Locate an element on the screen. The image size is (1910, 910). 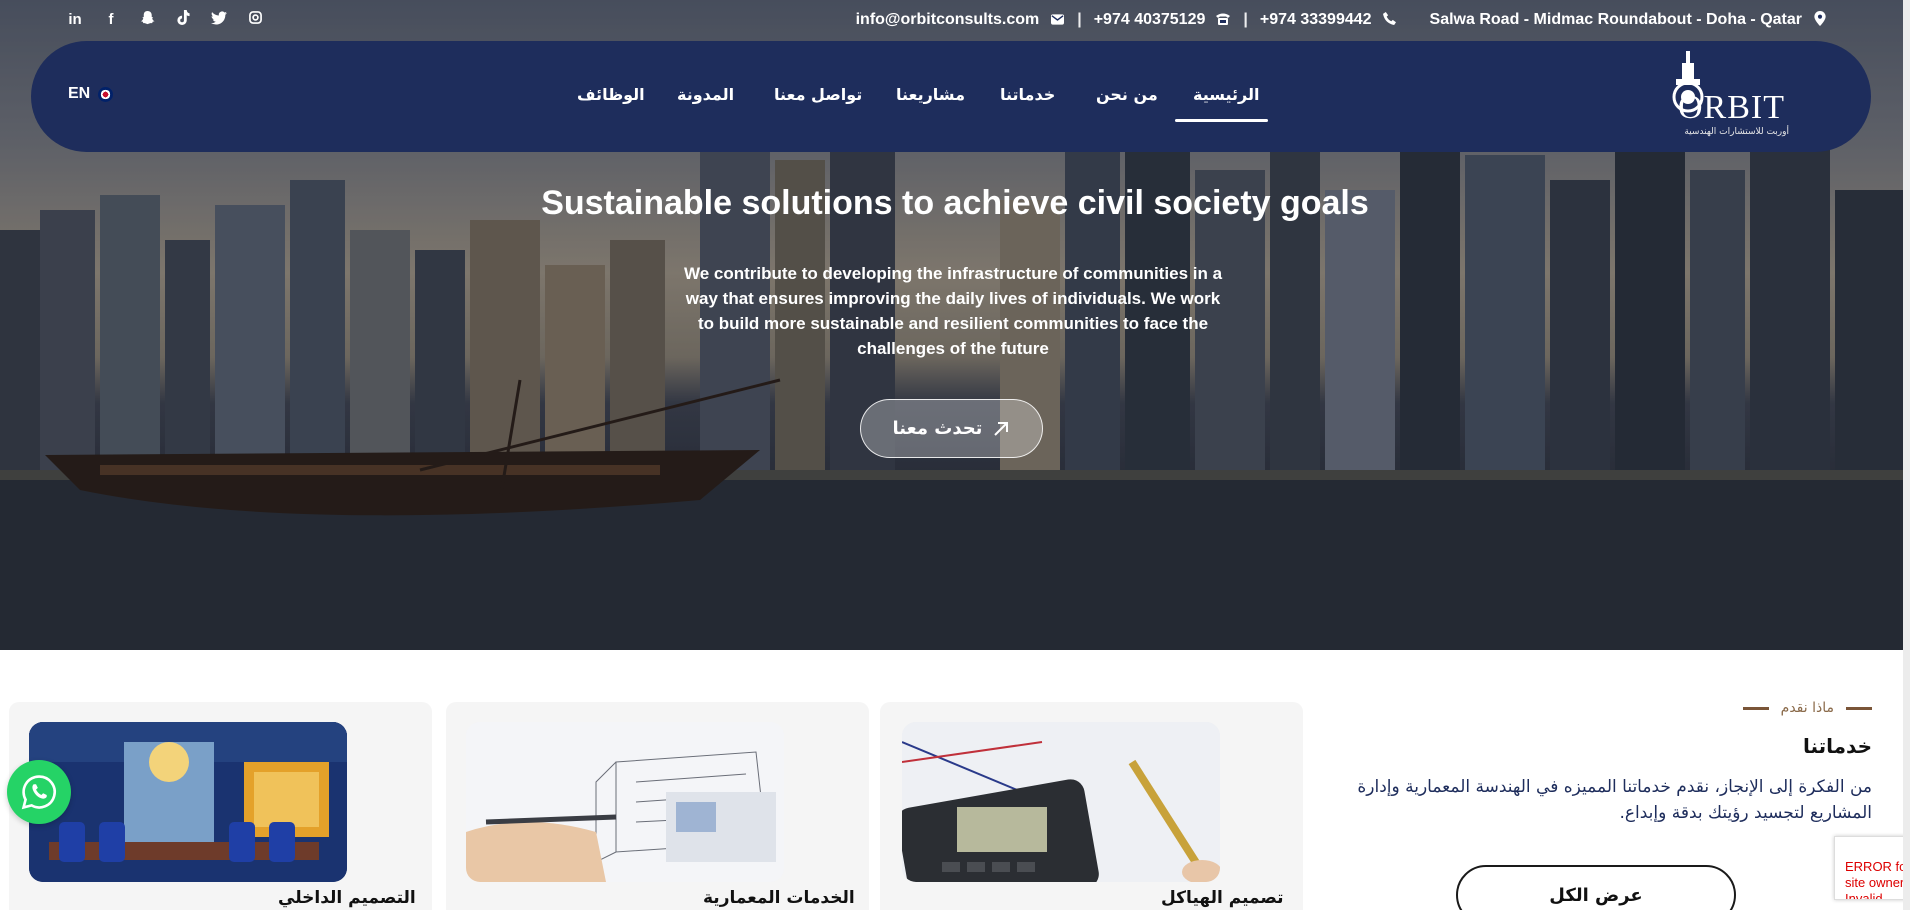
service-image-interior is located at coordinates (188, 802).